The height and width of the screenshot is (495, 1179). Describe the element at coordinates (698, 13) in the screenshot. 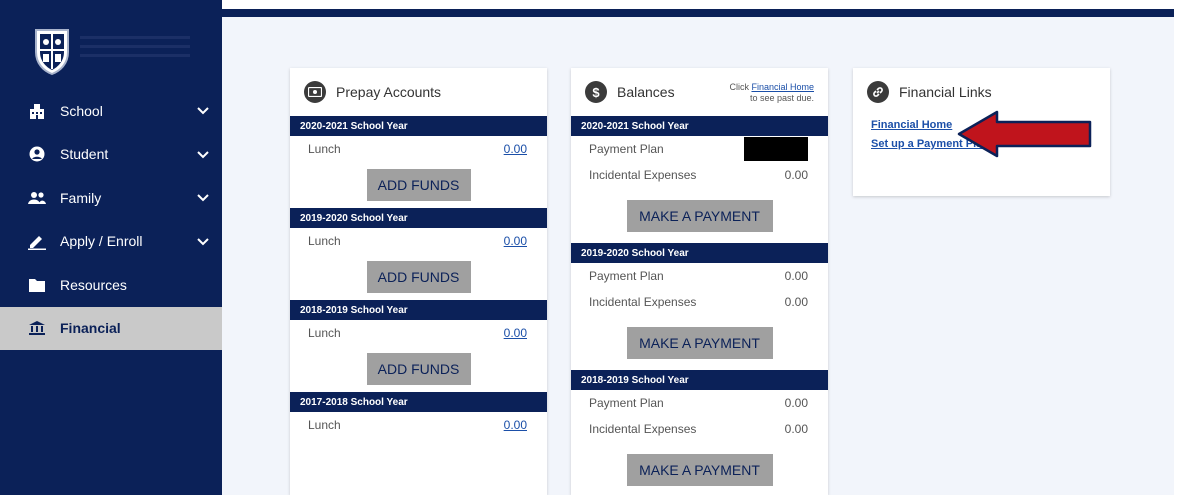

I see `top-bar` at that location.